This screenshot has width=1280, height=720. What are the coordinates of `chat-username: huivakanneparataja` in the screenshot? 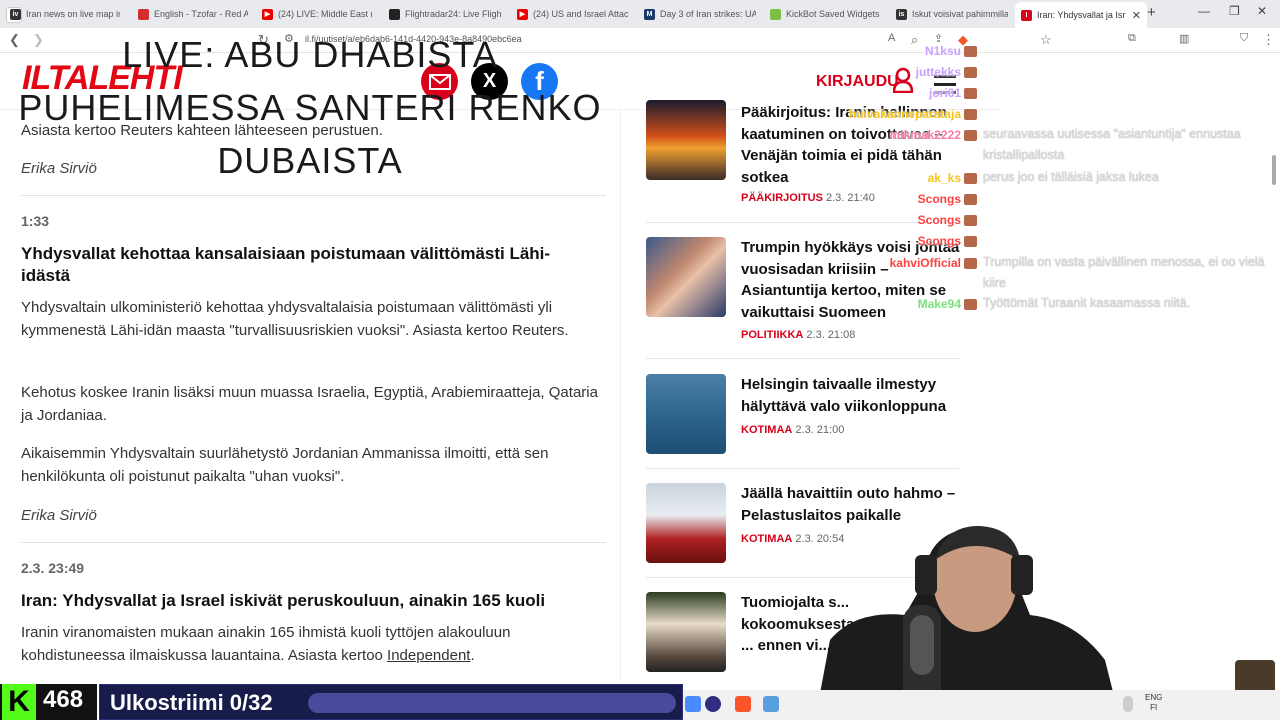 It's located at (913, 114).